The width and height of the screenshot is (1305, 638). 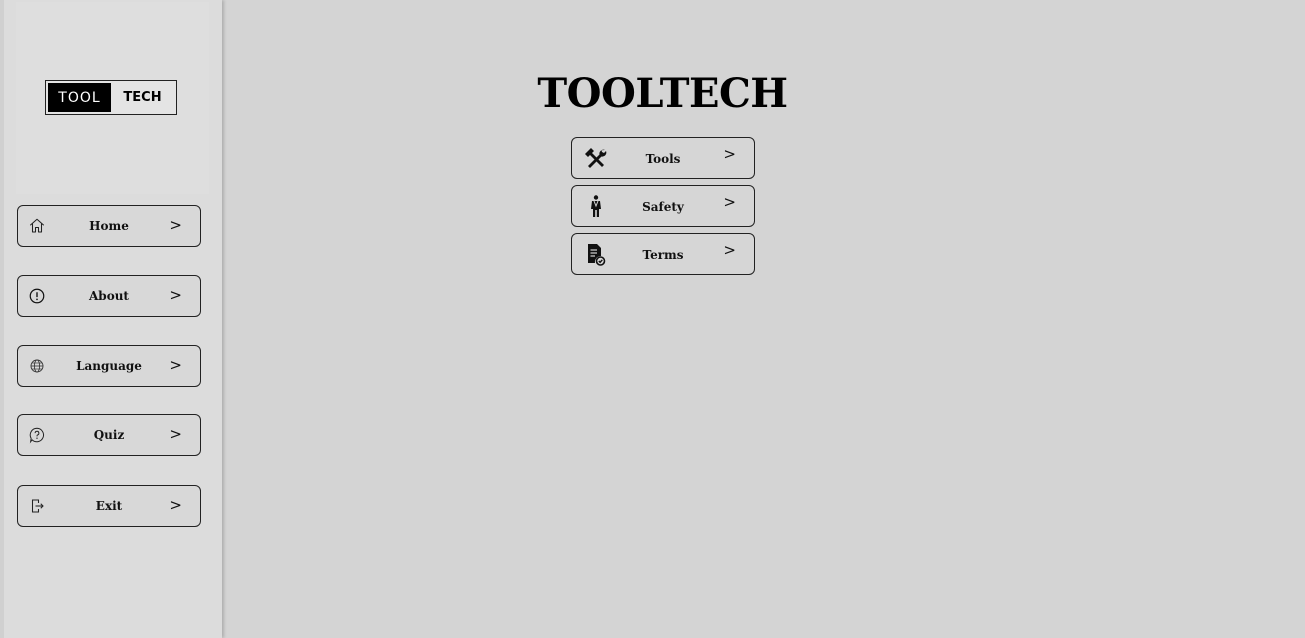 What do you see at coordinates (663, 206) in the screenshot?
I see `safety-button: Safety >` at bounding box center [663, 206].